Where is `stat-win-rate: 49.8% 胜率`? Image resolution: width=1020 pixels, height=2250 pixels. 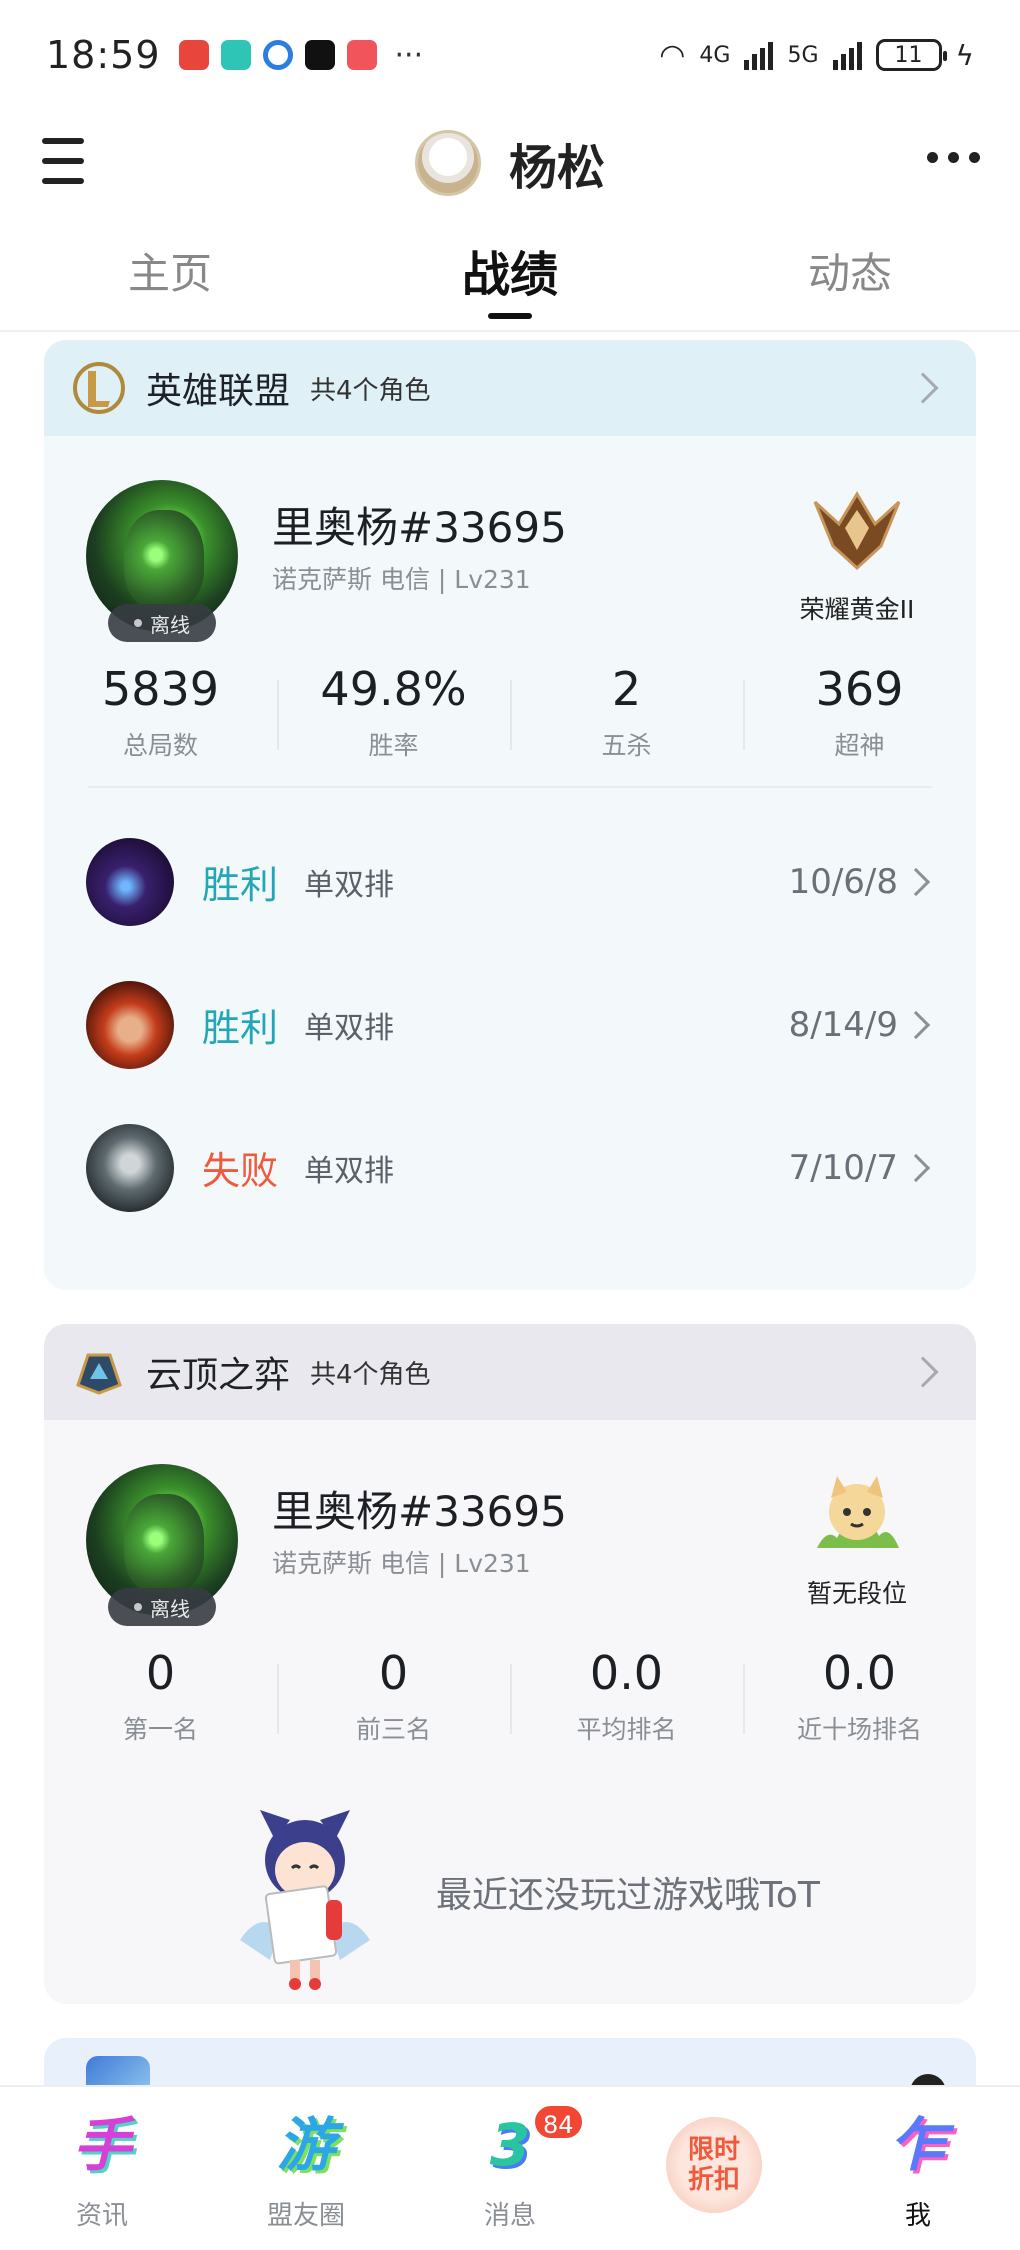
stat-win-rate: 49.8% 胜率 is located at coordinates (393, 721).